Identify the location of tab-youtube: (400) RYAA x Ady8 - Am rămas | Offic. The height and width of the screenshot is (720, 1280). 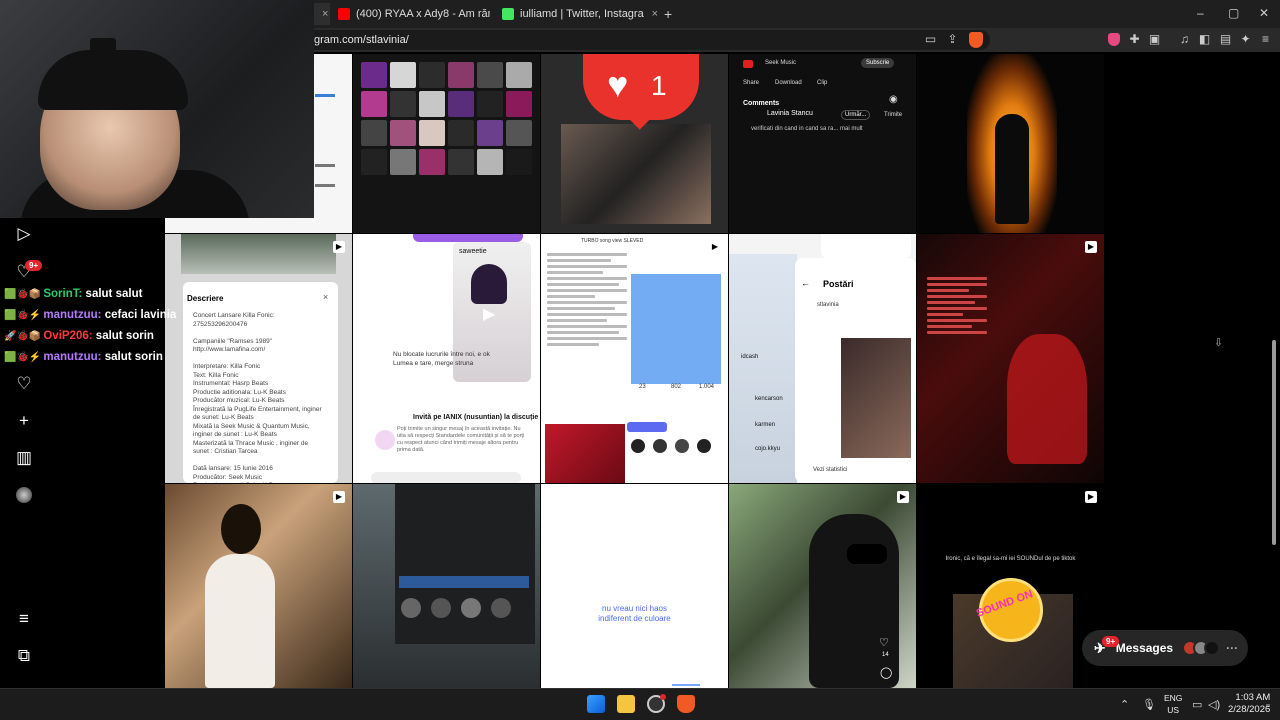
(414, 14).